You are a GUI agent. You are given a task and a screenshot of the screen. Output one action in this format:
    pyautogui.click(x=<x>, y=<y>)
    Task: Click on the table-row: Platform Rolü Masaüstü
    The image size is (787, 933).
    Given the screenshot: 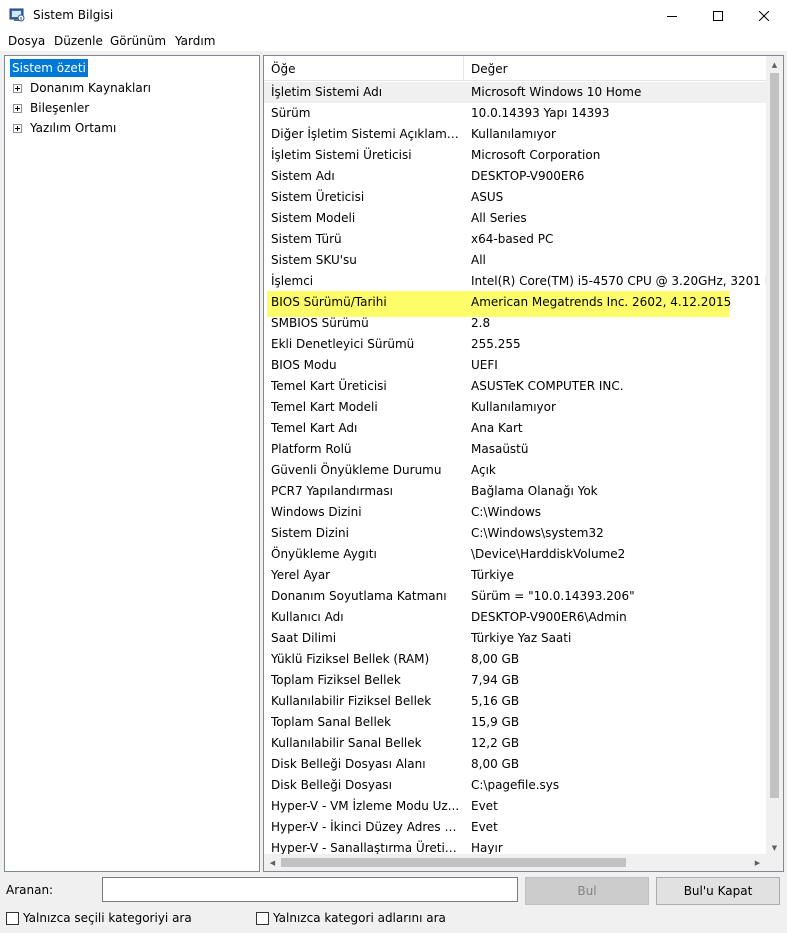 What is the action you would take?
    pyautogui.click(x=515, y=449)
    